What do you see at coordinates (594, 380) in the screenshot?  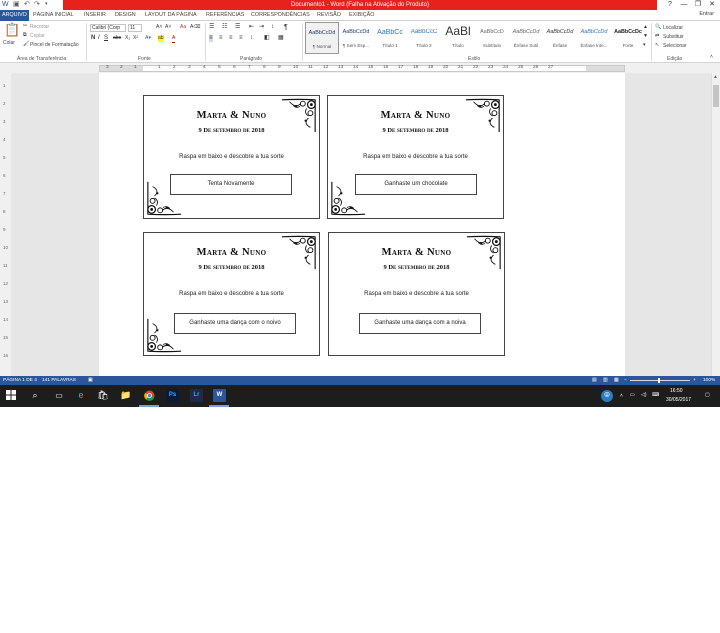 I see `read-mode-icon: ▤` at bounding box center [594, 380].